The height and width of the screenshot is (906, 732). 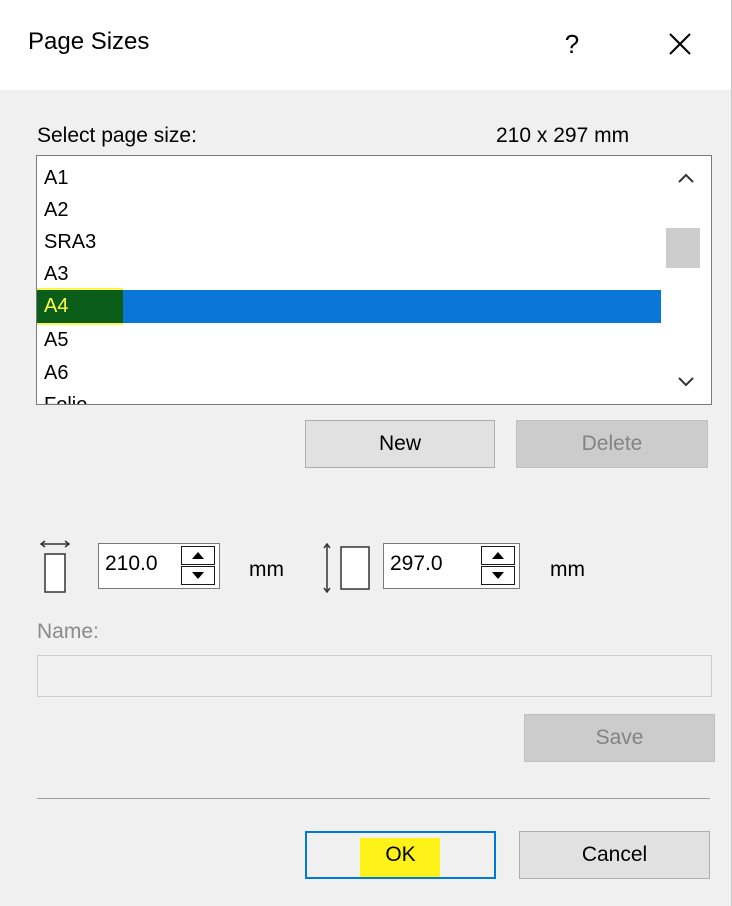 I want to click on ok-button: OK, so click(x=400, y=855).